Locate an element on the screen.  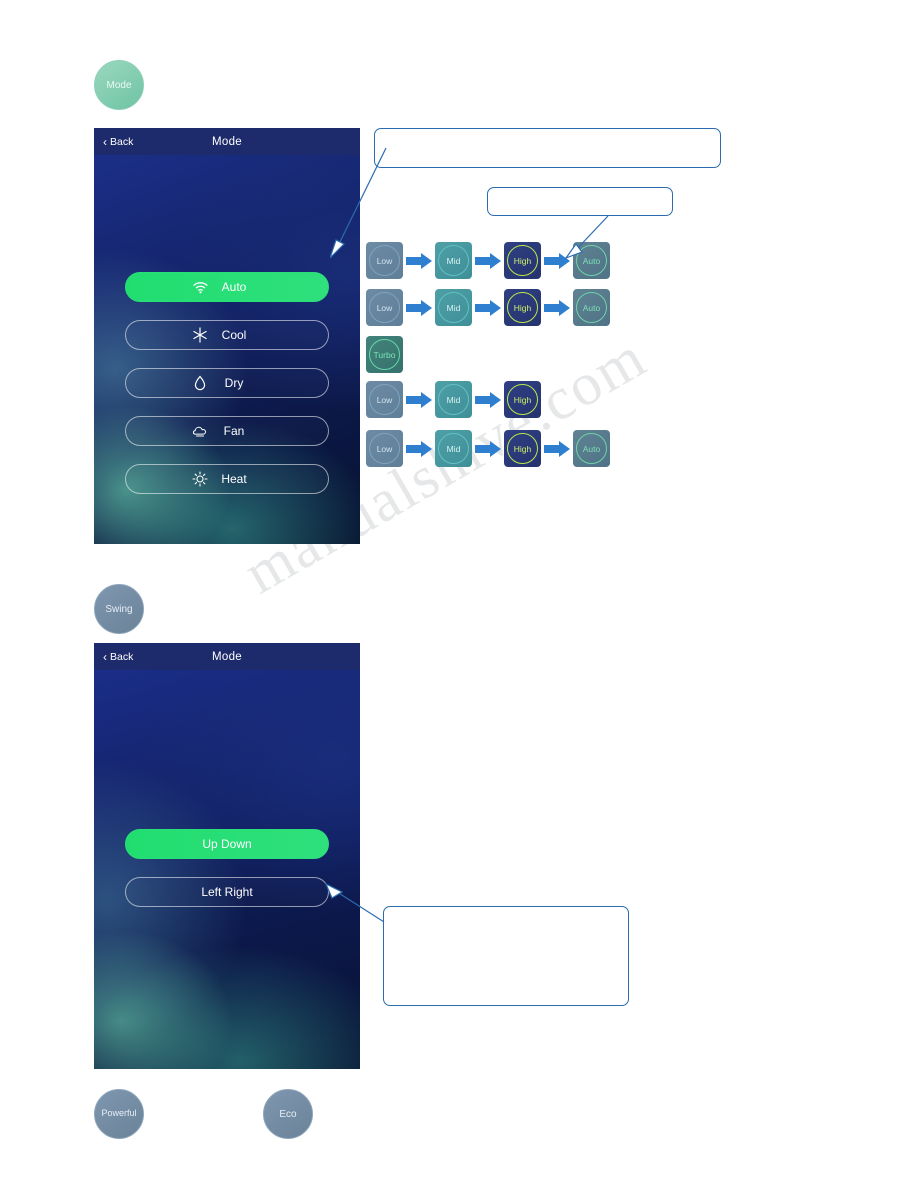
swing-option-left-right-label: Left Right is located at coordinates (227, 892).